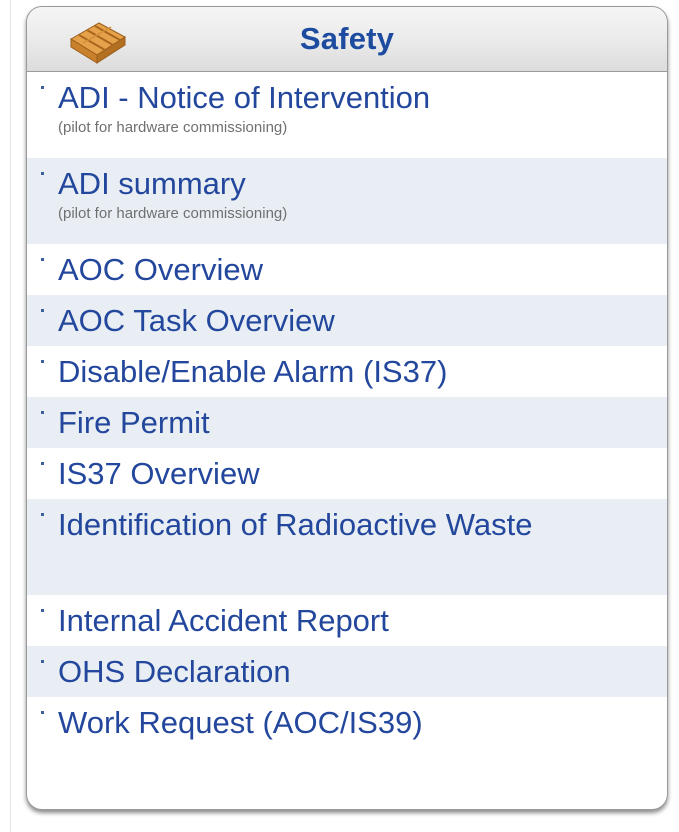 The image size is (679, 832). I want to click on link-aoc-overview: AOC Overview, so click(362, 270).